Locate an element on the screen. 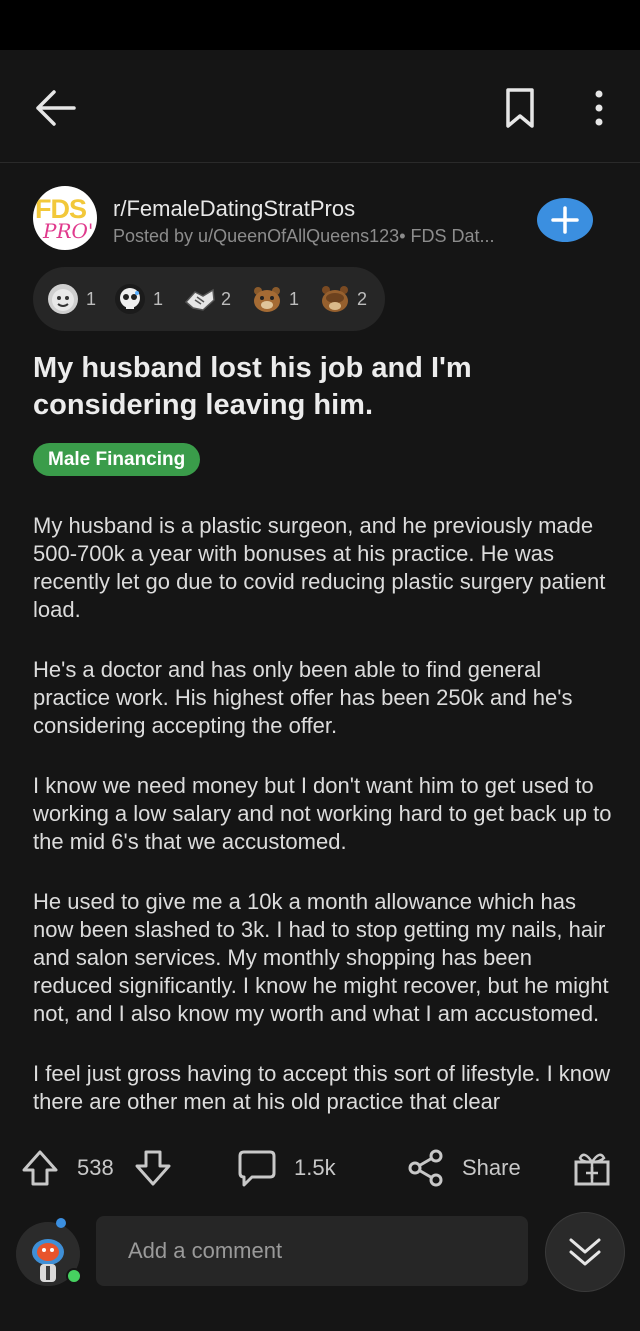 Image resolution: width=640 pixels, height=1331 pixels. avatar-text-pros: PRO'S is located at coordinates (70, 231).